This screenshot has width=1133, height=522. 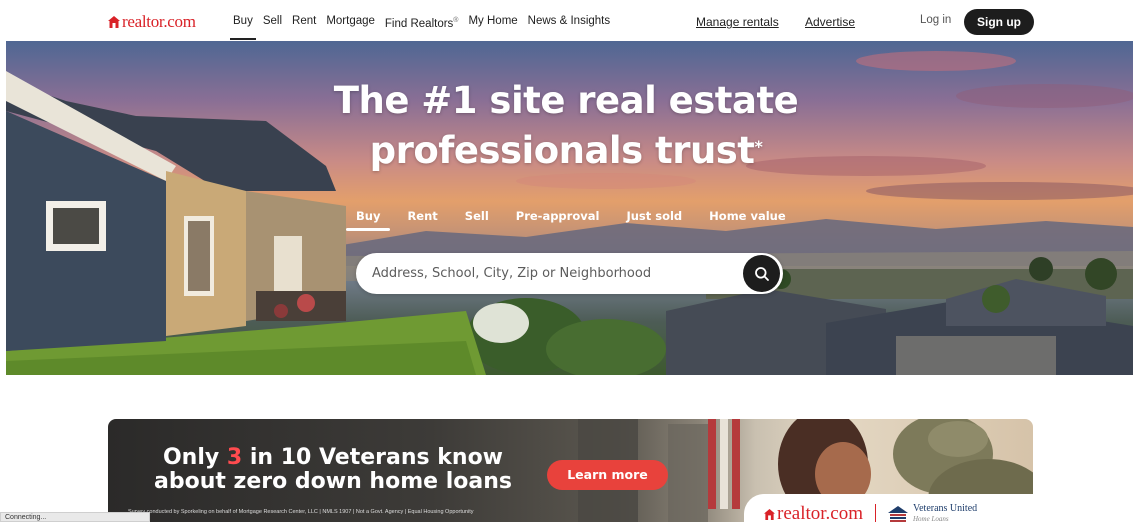 What do you see at coordinates (830, 21) in the screenshot?
I see `advertise-link: Advertise` at bounding box center [830, 21].